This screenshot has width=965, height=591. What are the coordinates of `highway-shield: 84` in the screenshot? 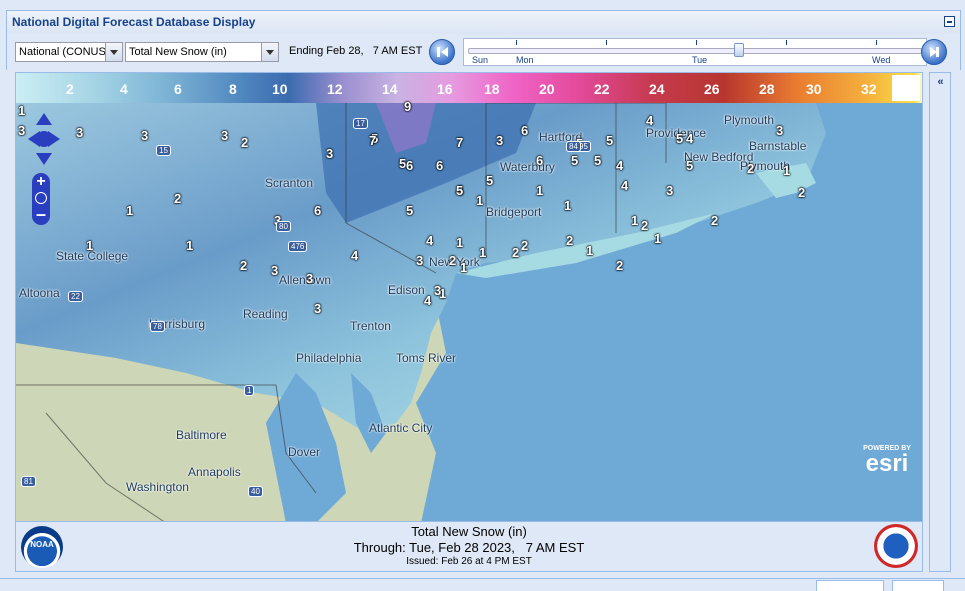 It's located at (573, 146).